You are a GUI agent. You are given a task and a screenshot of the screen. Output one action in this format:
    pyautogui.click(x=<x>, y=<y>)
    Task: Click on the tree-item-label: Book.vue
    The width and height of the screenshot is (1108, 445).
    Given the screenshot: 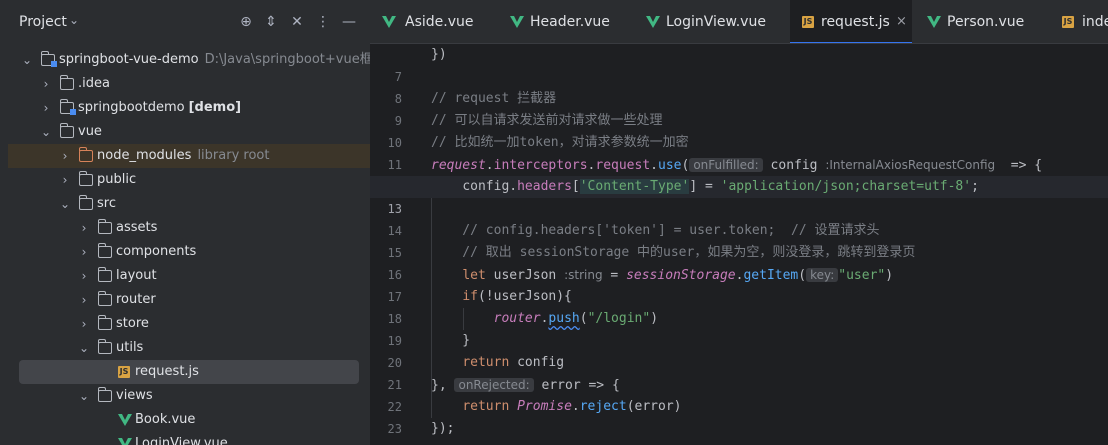 What is the action you would take?
    pyautogui.click(x=165, y=419)
    